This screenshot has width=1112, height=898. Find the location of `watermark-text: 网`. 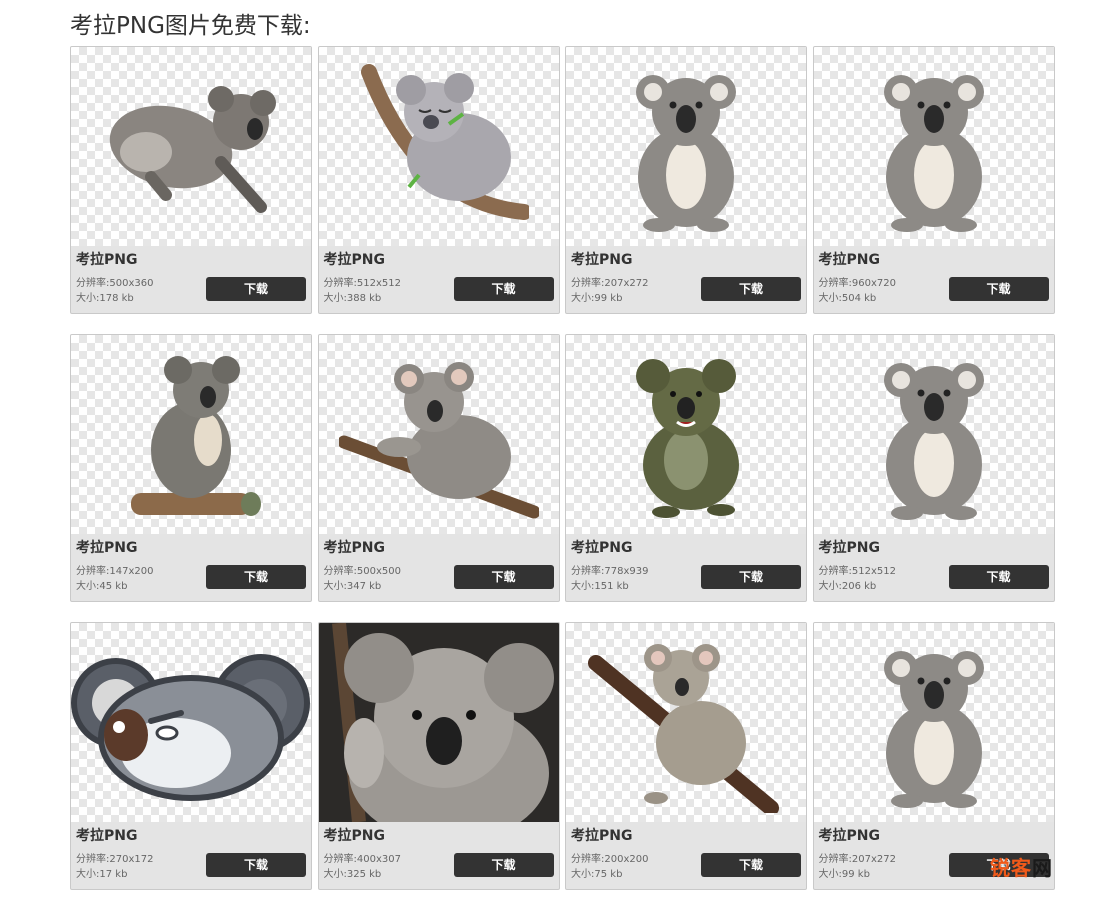

watermark-text: 网 is located at coordinates (1042, 868).